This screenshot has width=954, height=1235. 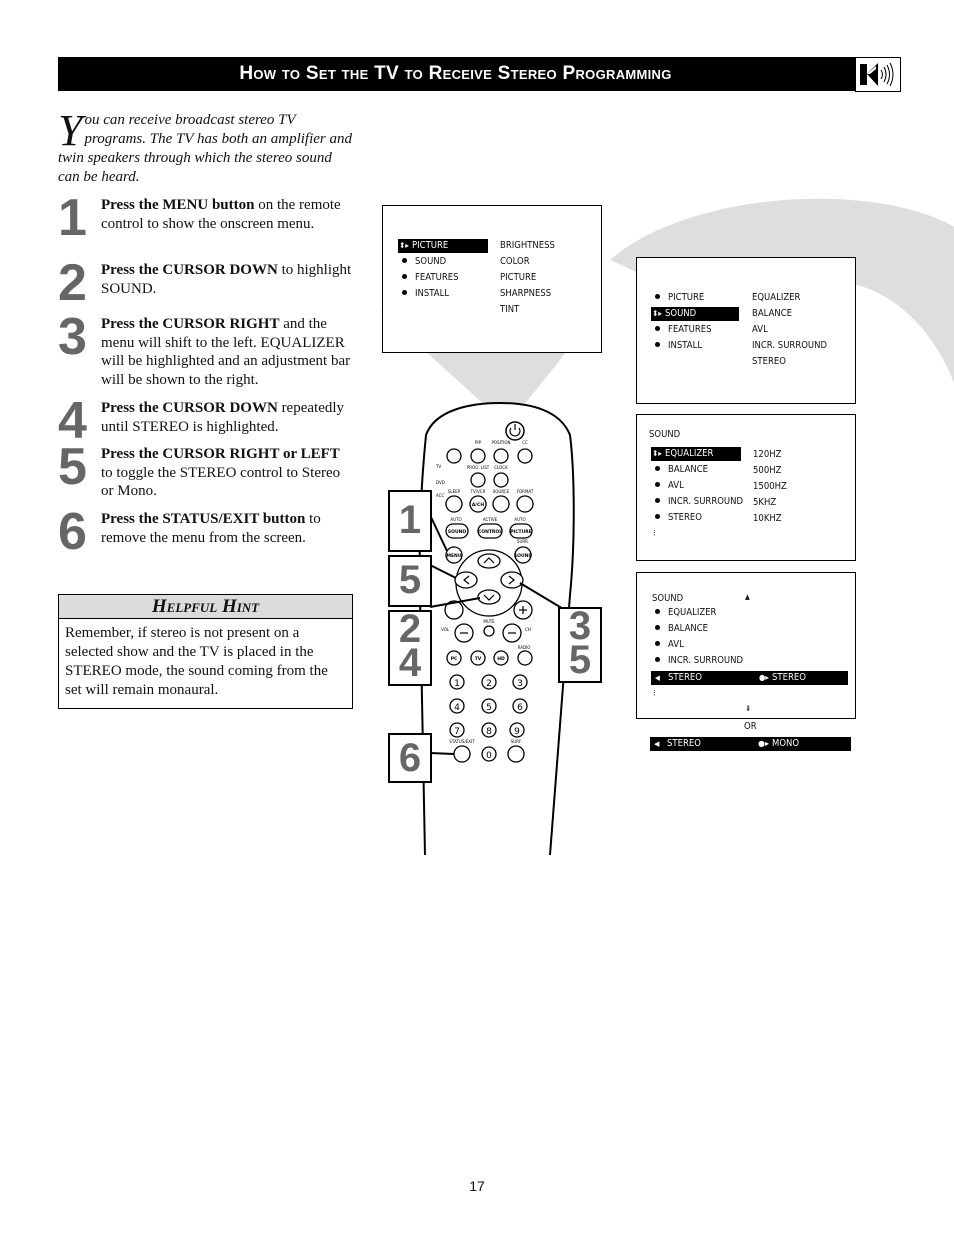 I want to click on osd-menu-item-stereo: STEREO, so click(x=679, y=518).